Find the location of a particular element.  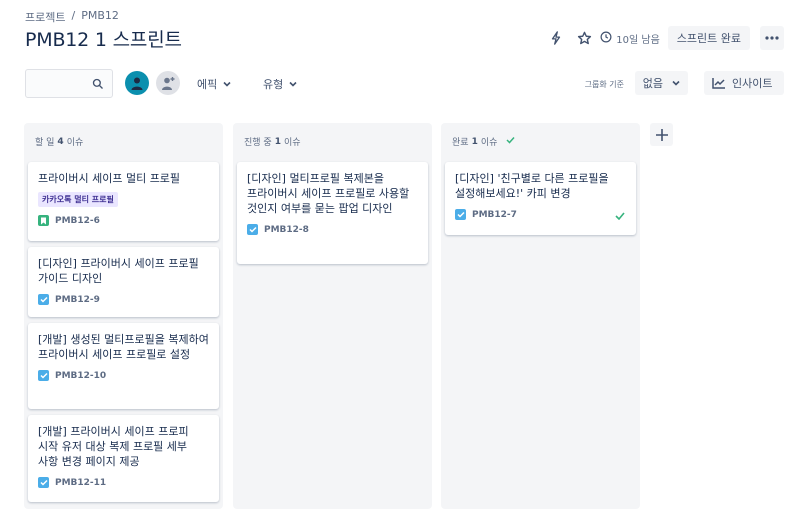

epic-filter-dropdown: 에픽 is located at coordinates (214, 84).